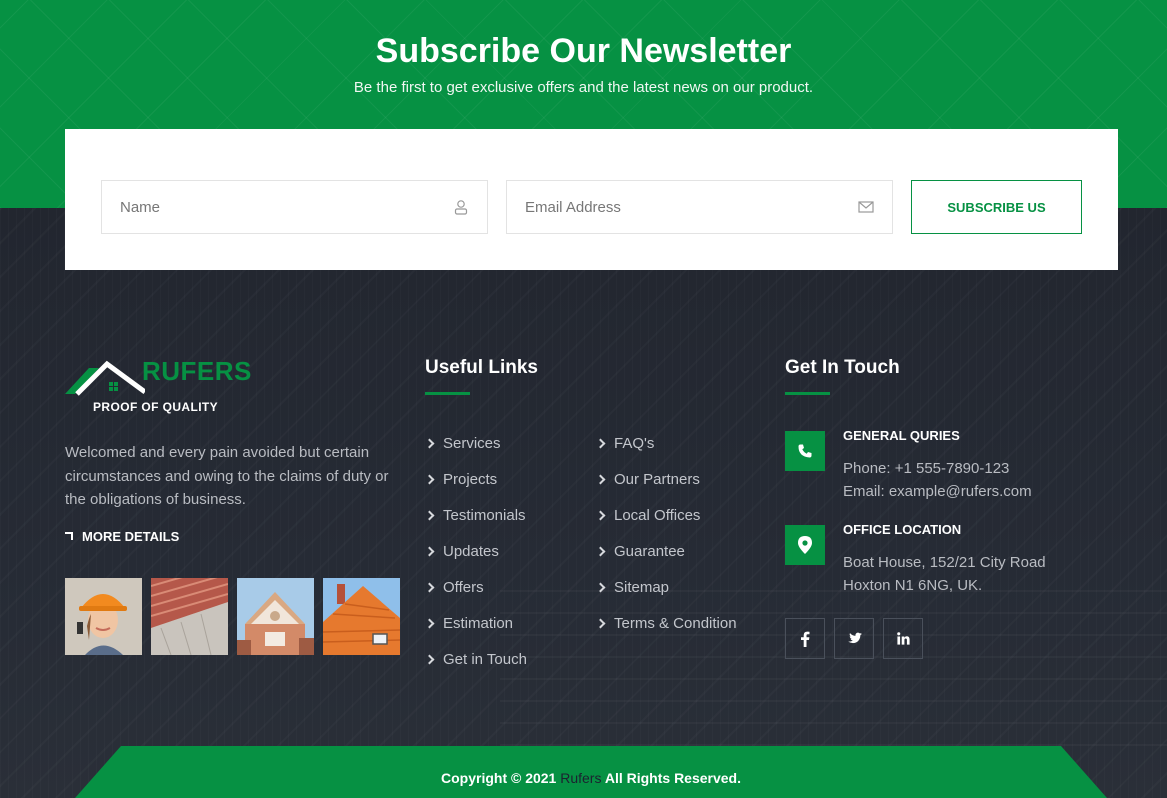 This screenshot has height=798, width=1167. Describe the element at coordinates (481, 367) in the screenshot. I see `useful-links-heading: Useful Links` at that location.